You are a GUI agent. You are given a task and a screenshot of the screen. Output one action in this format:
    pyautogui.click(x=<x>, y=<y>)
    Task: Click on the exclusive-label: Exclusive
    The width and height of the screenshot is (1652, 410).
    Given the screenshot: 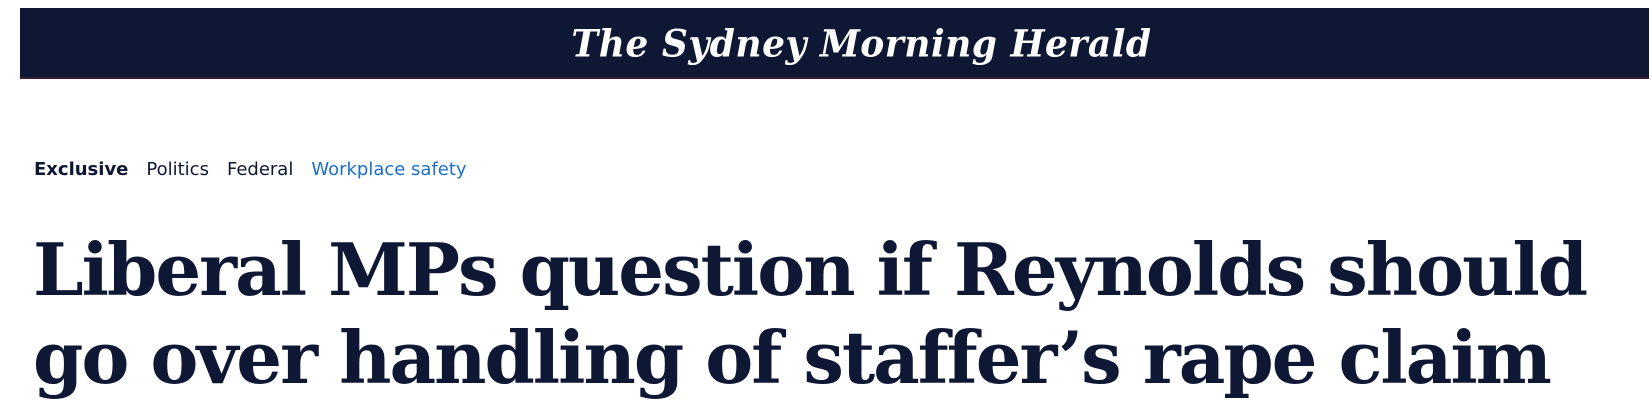 What is the action you would take?
    pyautogui.click(x=81, y=169)
    